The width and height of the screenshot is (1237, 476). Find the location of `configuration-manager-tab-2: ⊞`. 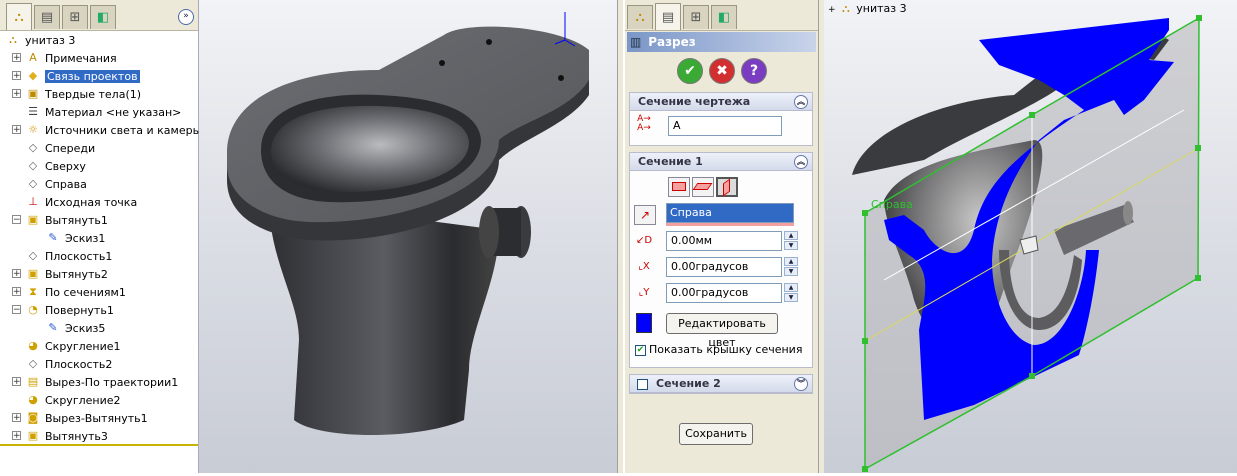

configuration-manager-tab-2: ⊞ is located at coordinates (696, 17).